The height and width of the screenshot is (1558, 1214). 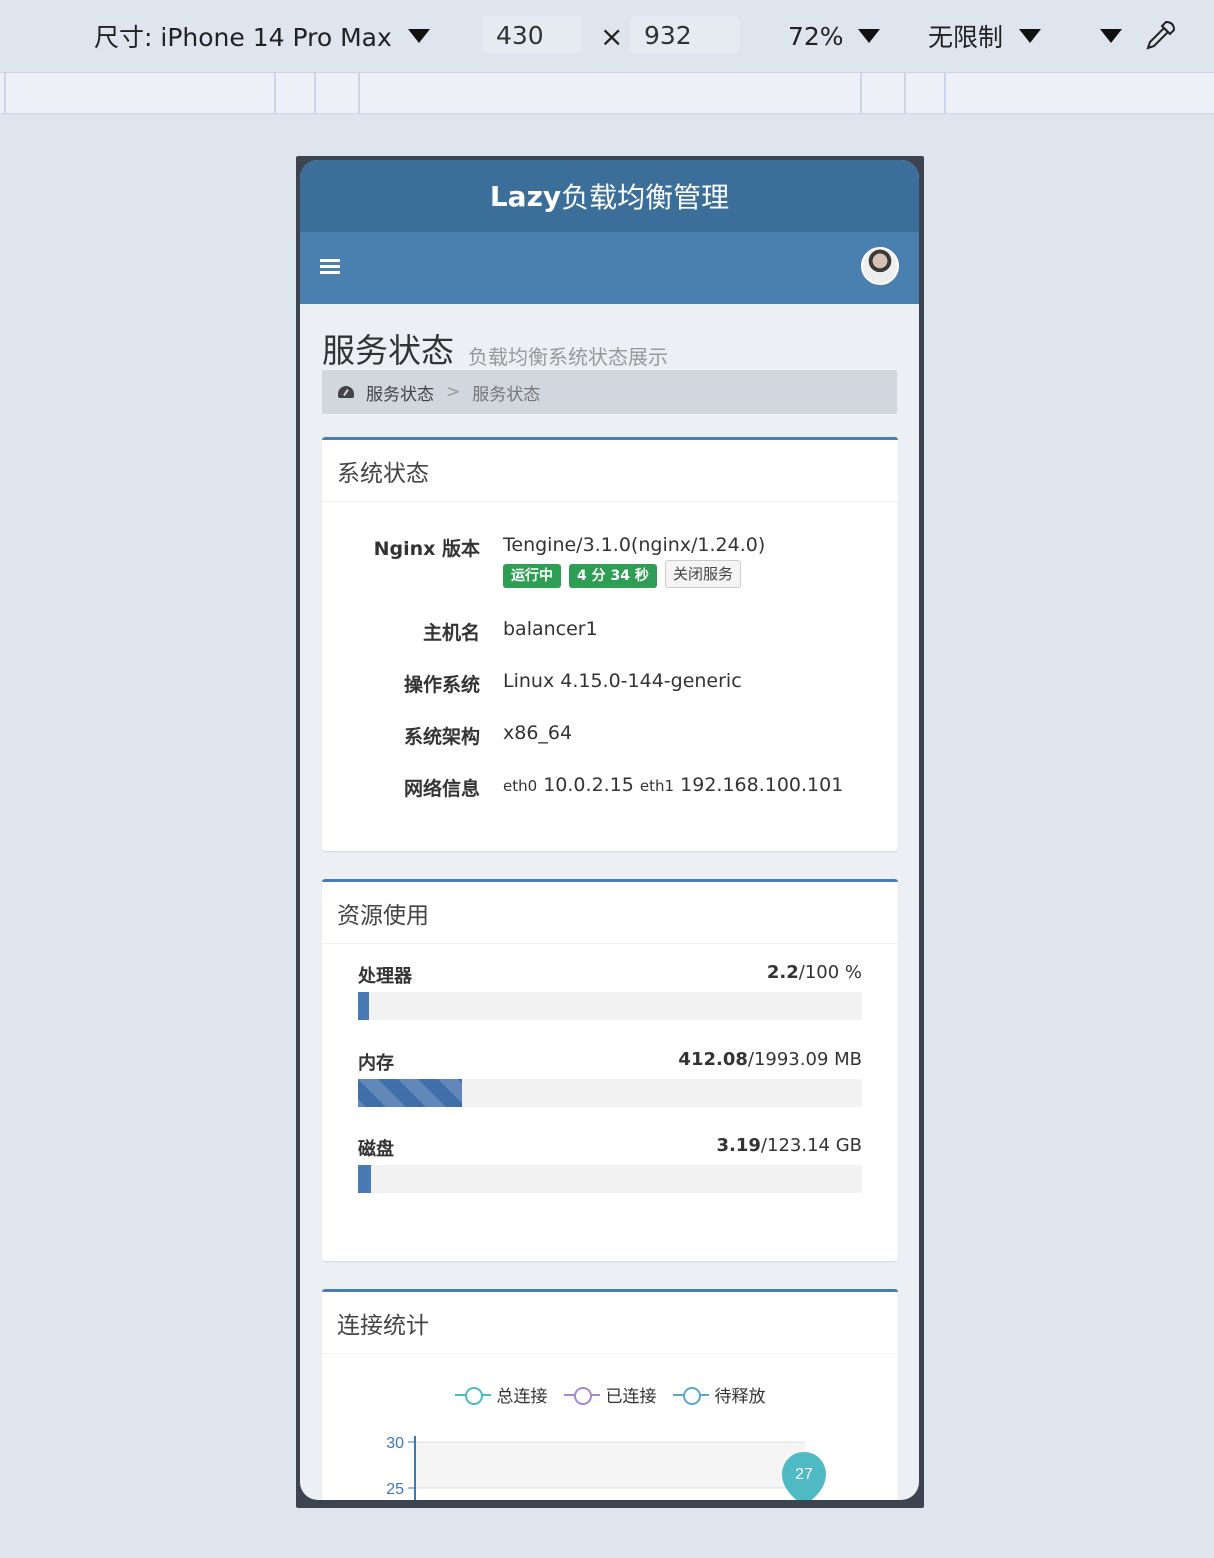 What do you see at coordinates (880, 266) in the screenshot?
I see `avatar` at bounding box center [880, 266].